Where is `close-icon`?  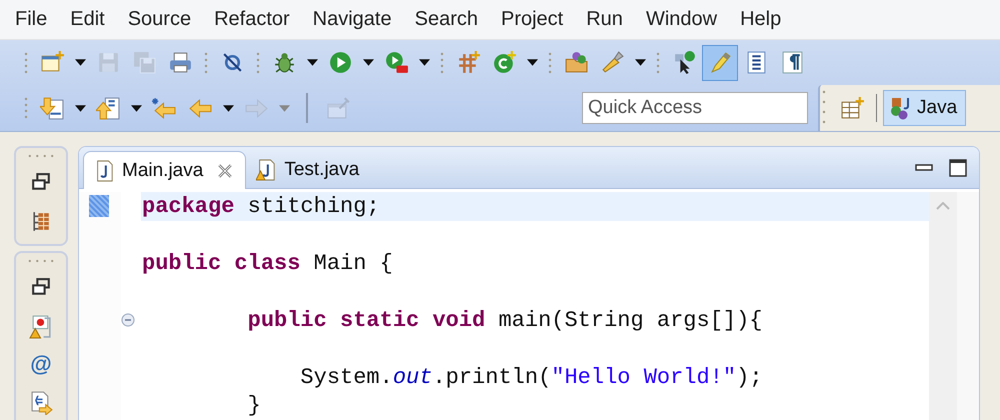 close-icon is located at coordinates (225, 170).